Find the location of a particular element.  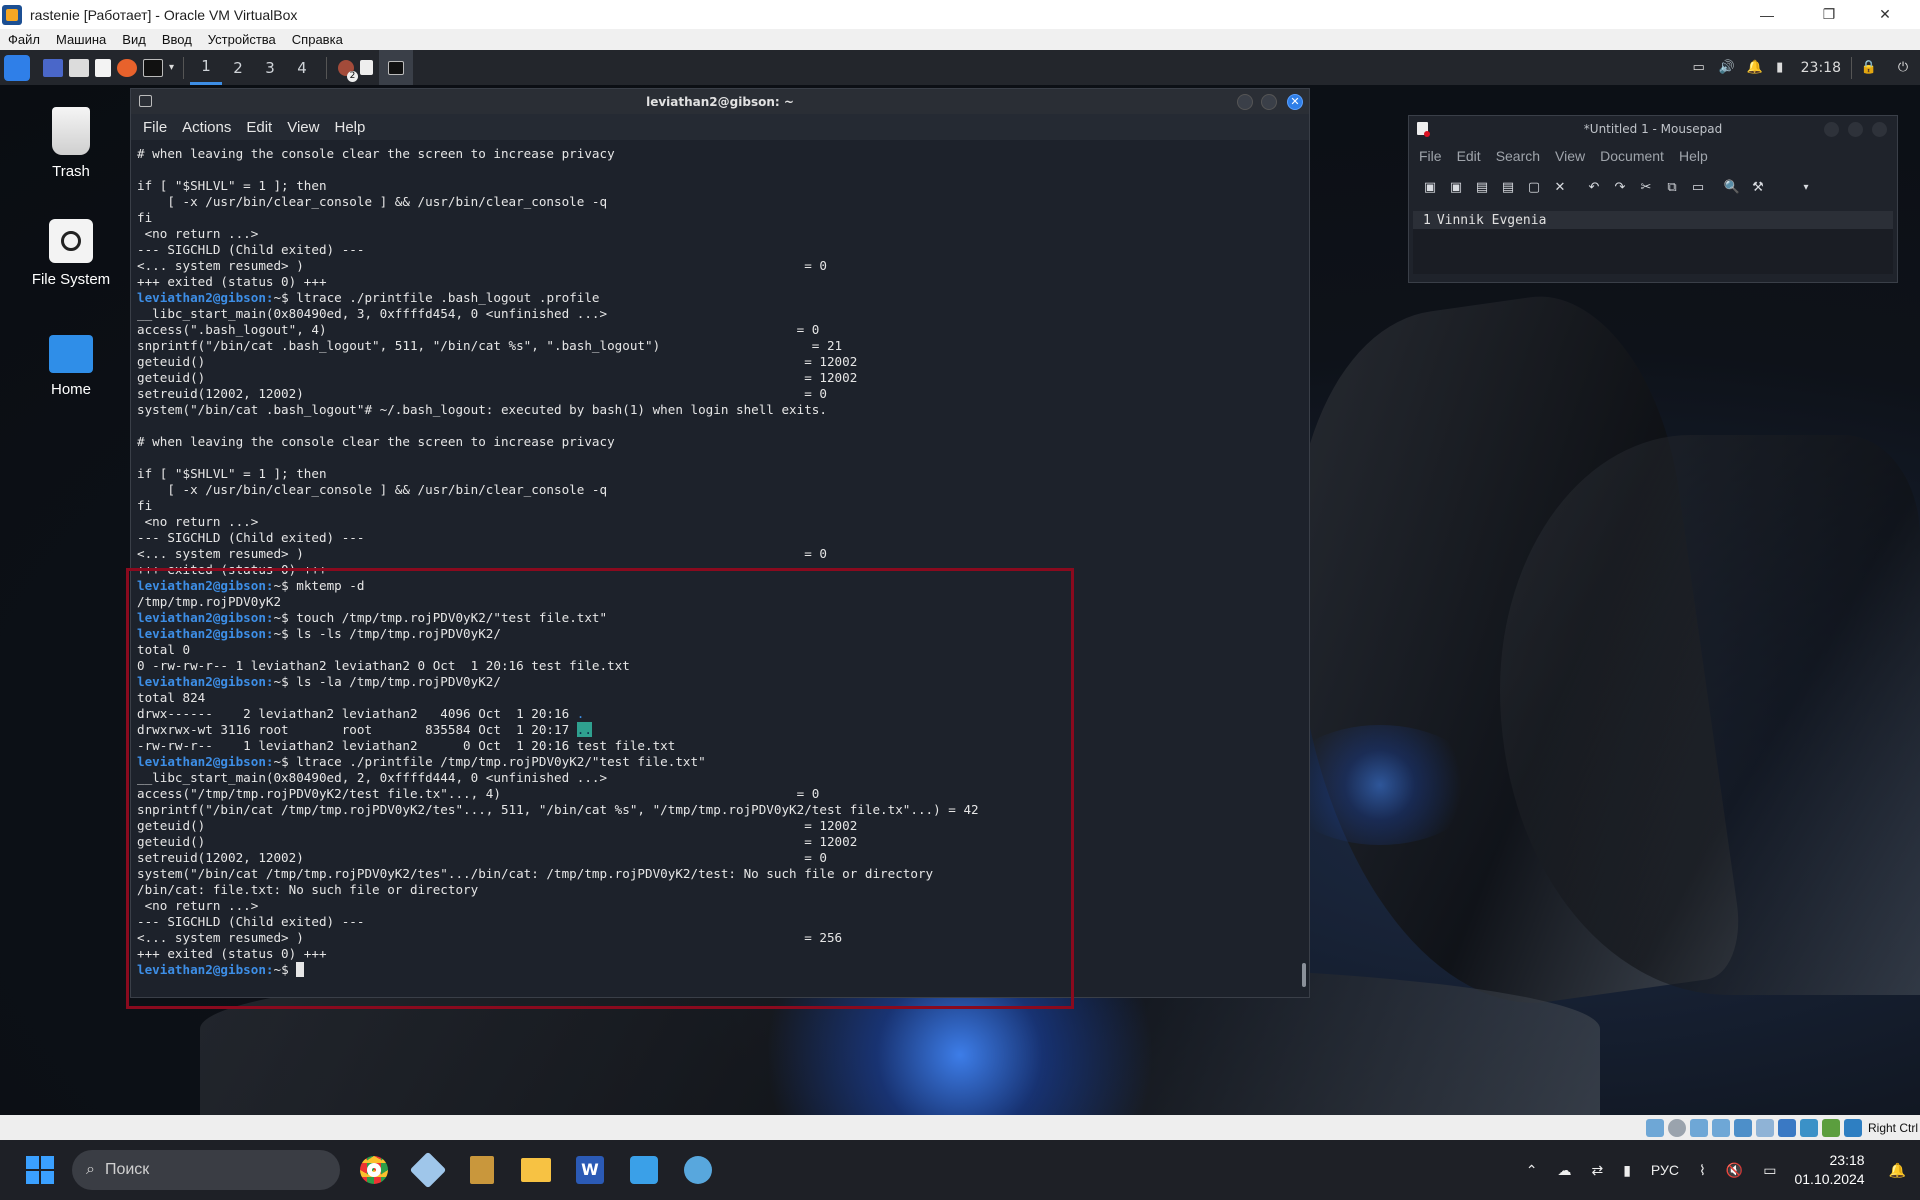

audio-icon is located at coordinates (1698, 1127).